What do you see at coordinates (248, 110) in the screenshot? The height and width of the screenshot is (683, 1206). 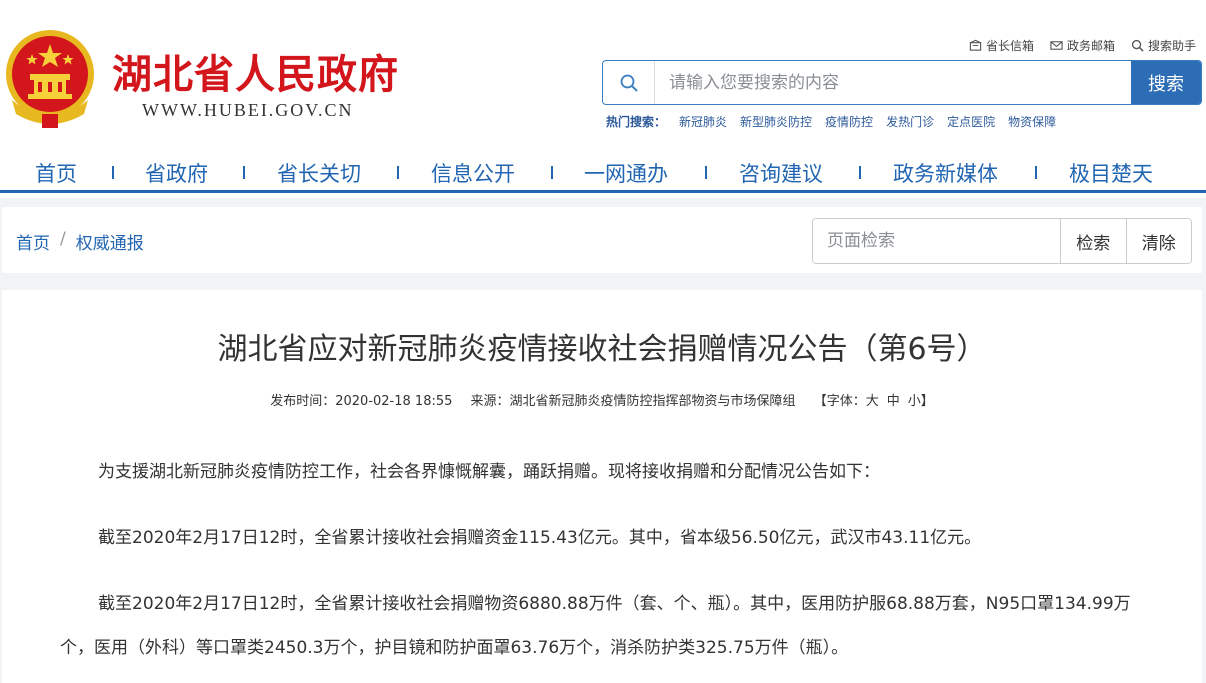 I see `site-url: WWW.HUBEI.GOV.CN` at bounding box center [248, 110].